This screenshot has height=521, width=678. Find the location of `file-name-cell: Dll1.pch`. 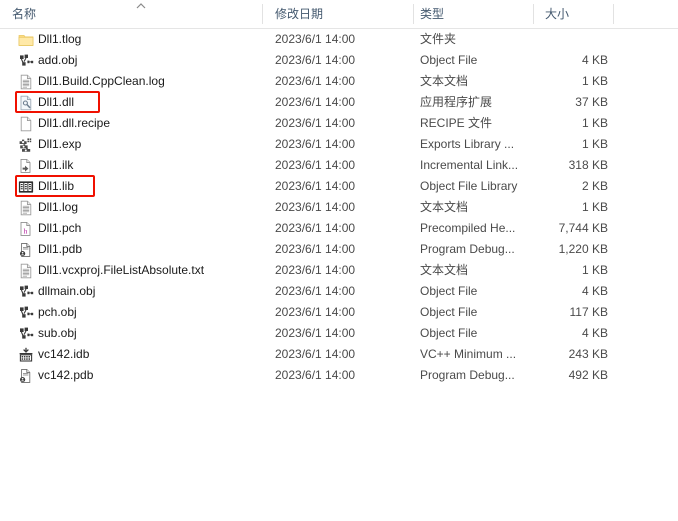

file-name-cell: Dll1.pch is located at coordinates (60, 228).